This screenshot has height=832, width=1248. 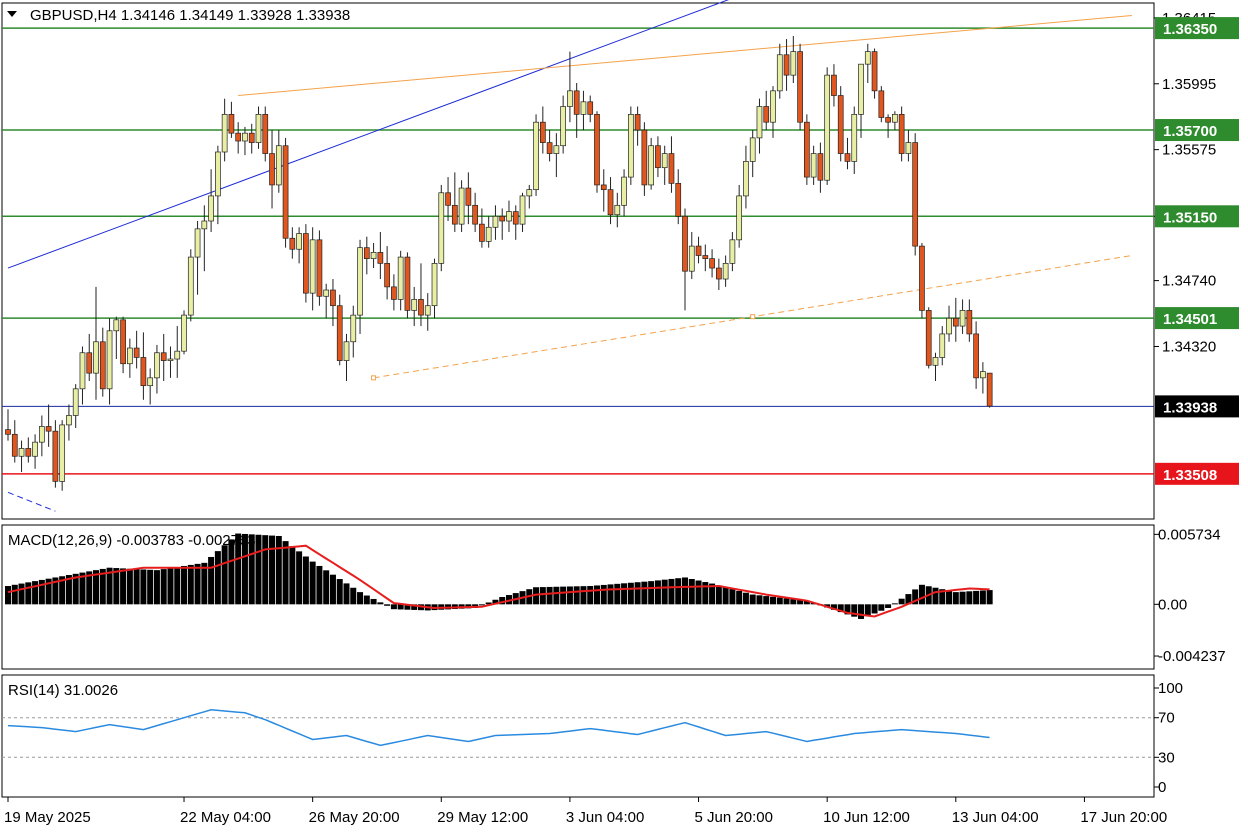 I want to click on time-tick-label: 3 Jun 04:00, so click(x=605, y=817).